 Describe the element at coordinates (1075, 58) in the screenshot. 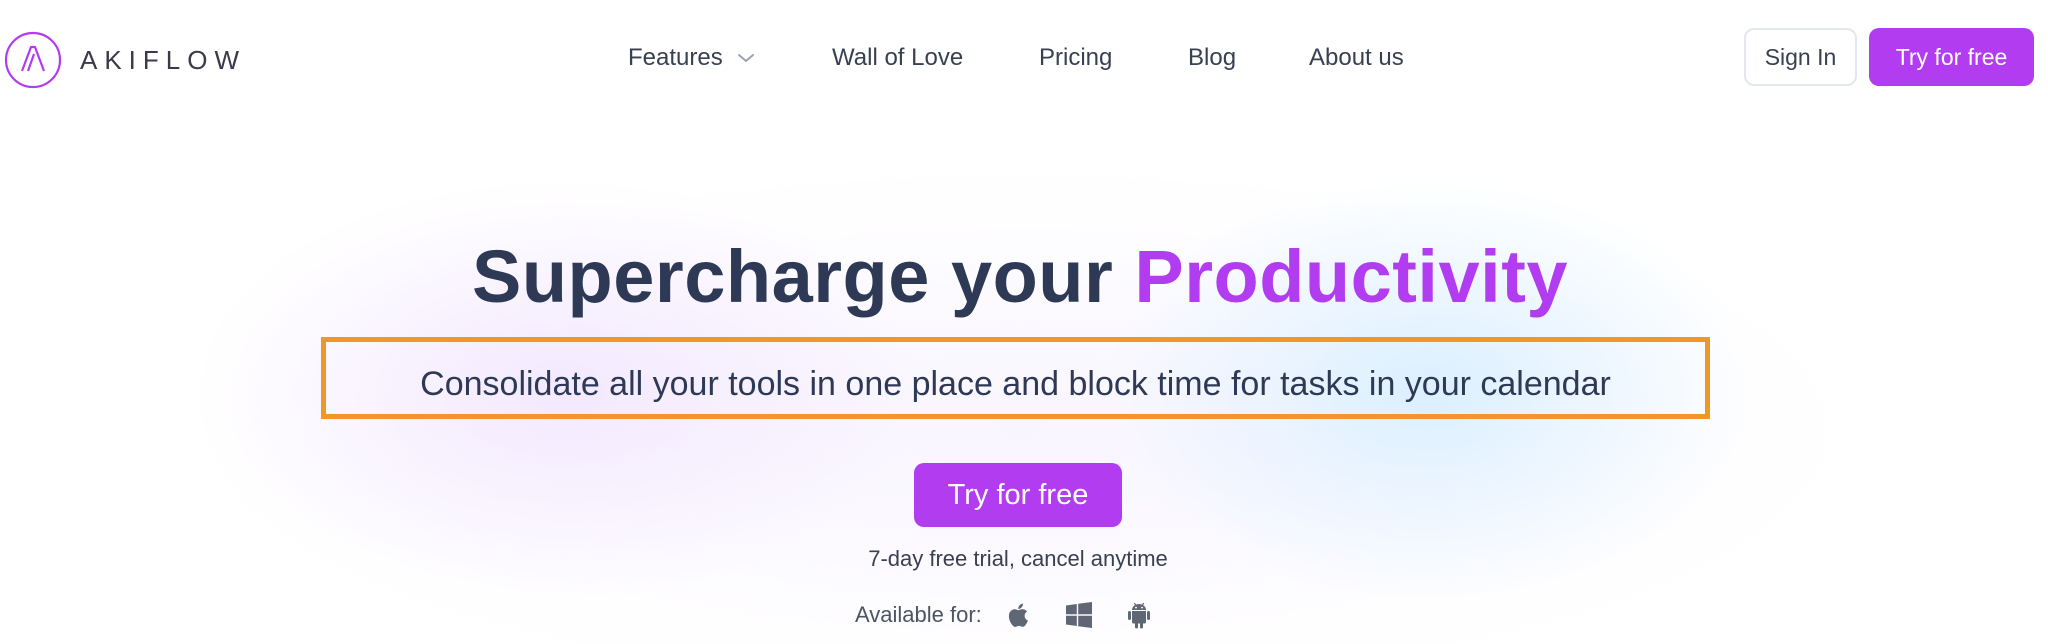

I see `nav-item-pricing: Pricing` at that location.